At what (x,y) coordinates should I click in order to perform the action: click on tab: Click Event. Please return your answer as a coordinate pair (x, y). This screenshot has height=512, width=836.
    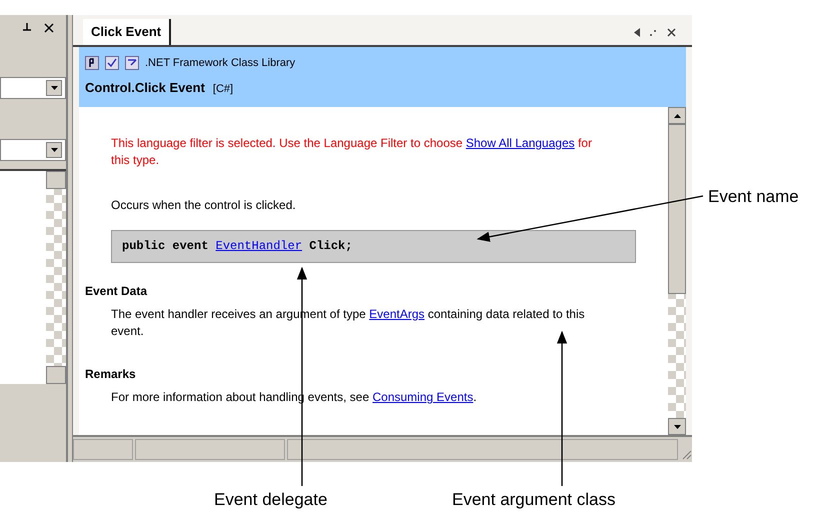
    Looking at the image, I should click on (127, 32).